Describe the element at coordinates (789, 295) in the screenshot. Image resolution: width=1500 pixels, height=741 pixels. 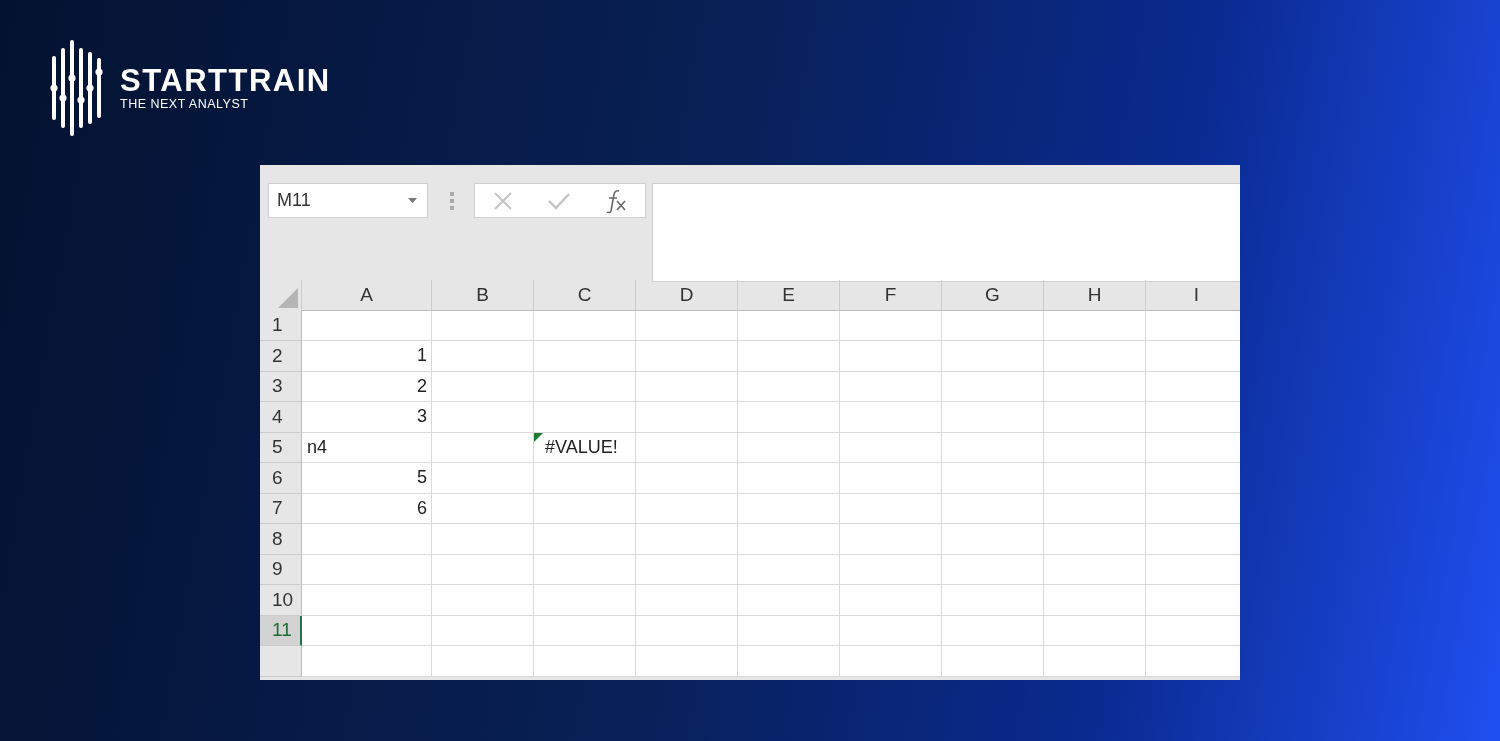
I see `column-header: E` at that location.